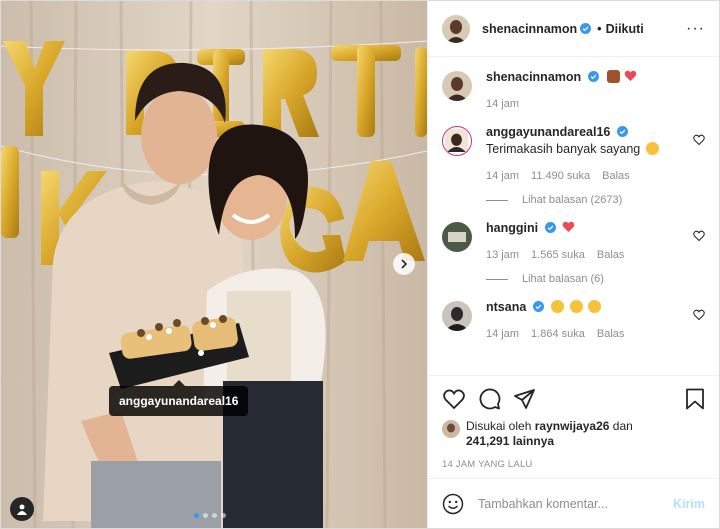  What do you see at coordinates (695, 29) in the screenshot?
I see `more-options-icon: ···` at bounding box center [695, 29].